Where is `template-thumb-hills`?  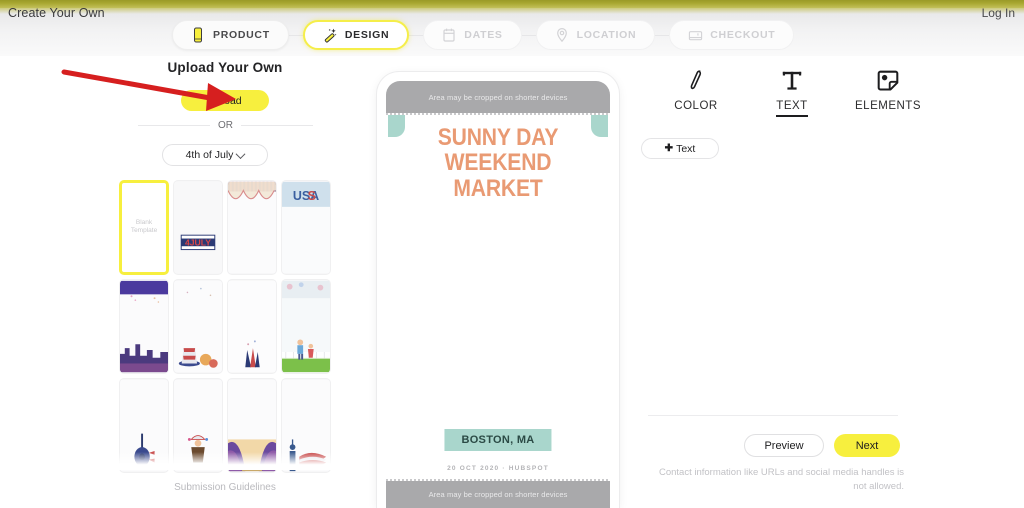 template-thumb-hills is located at coordinates (252, 425).